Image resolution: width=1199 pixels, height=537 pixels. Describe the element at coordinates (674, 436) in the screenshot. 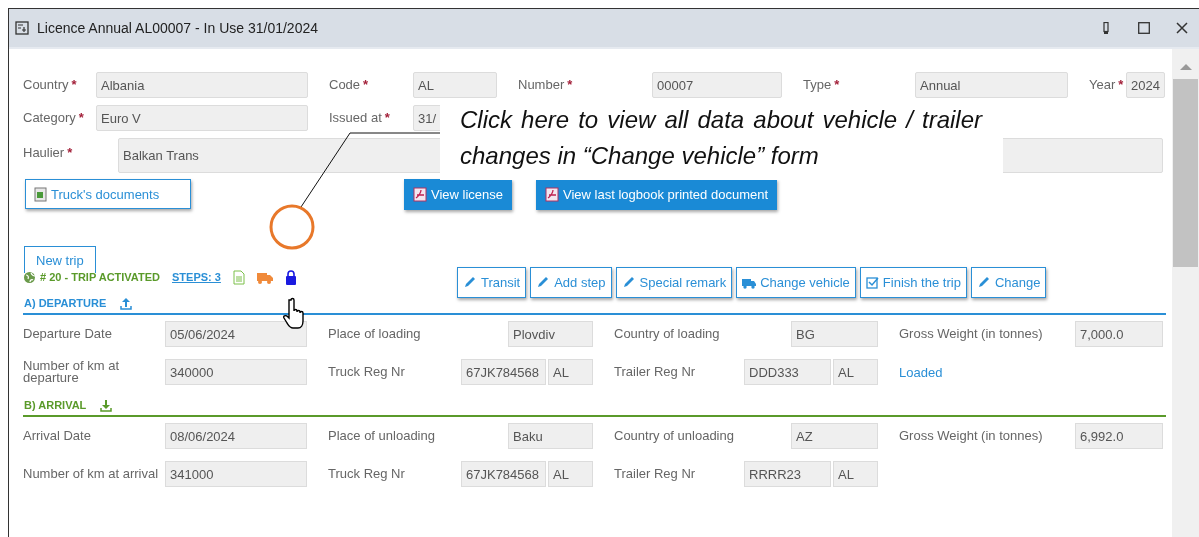

I see `field-label: Country of unloading` at that location.